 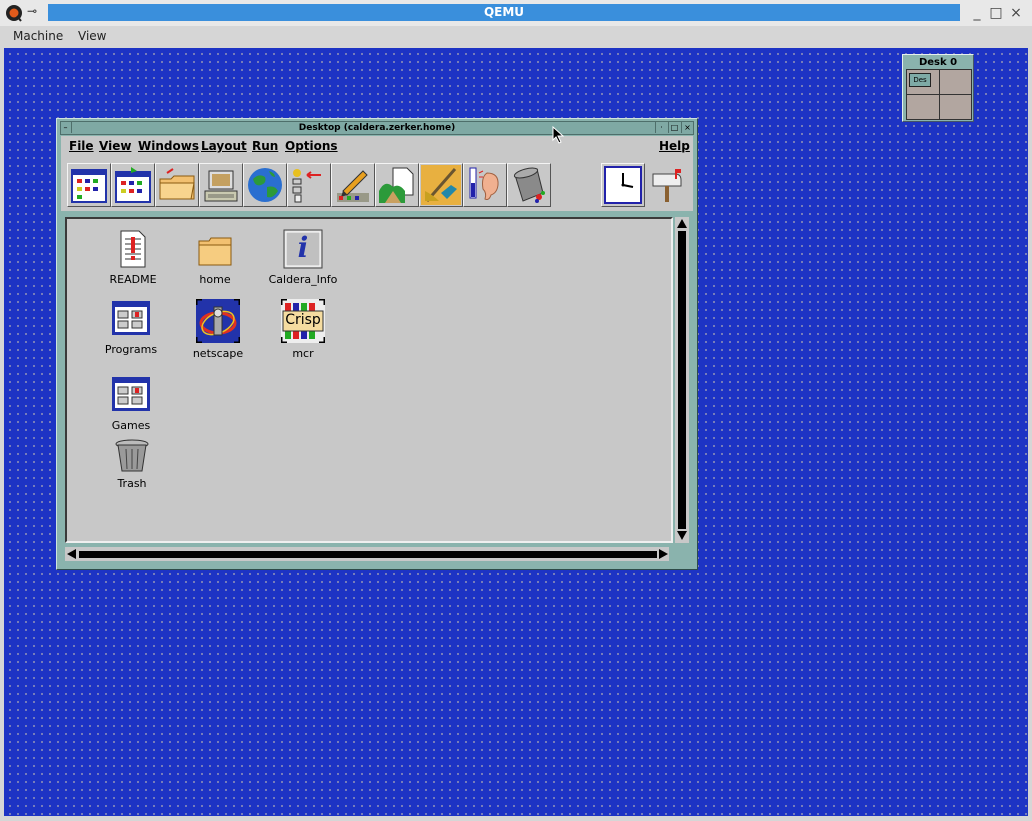 I want to click on vertical-scrollbar, so click(x=682, y=380).